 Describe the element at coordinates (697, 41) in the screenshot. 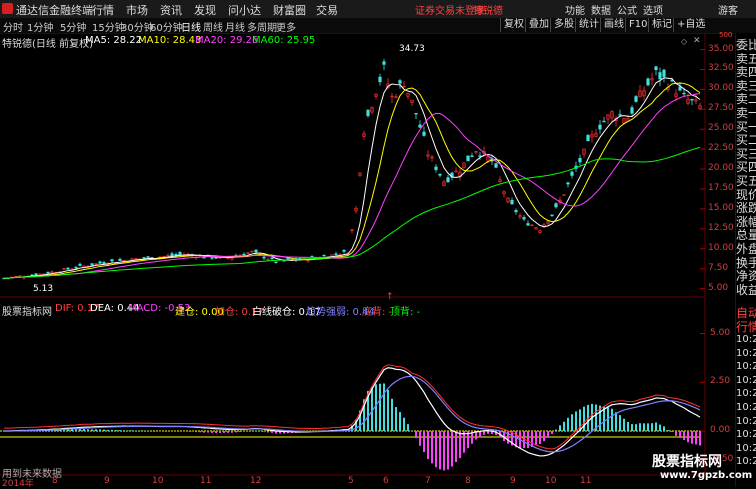

I see `close-icon: ✕` at that location.